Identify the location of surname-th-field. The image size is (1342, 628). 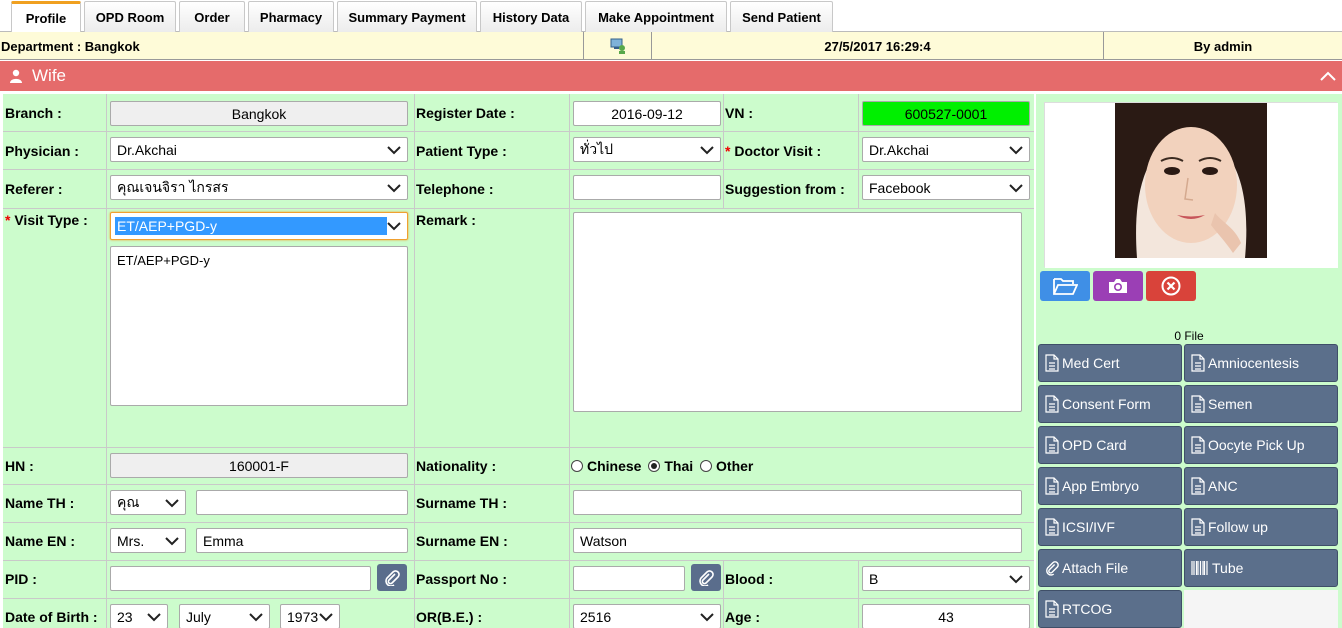
(797, 502).